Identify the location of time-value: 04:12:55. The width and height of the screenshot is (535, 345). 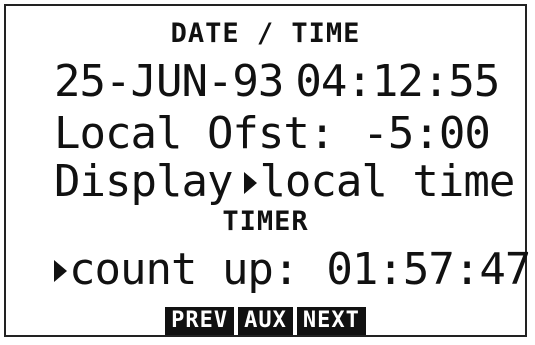
(397, 81).